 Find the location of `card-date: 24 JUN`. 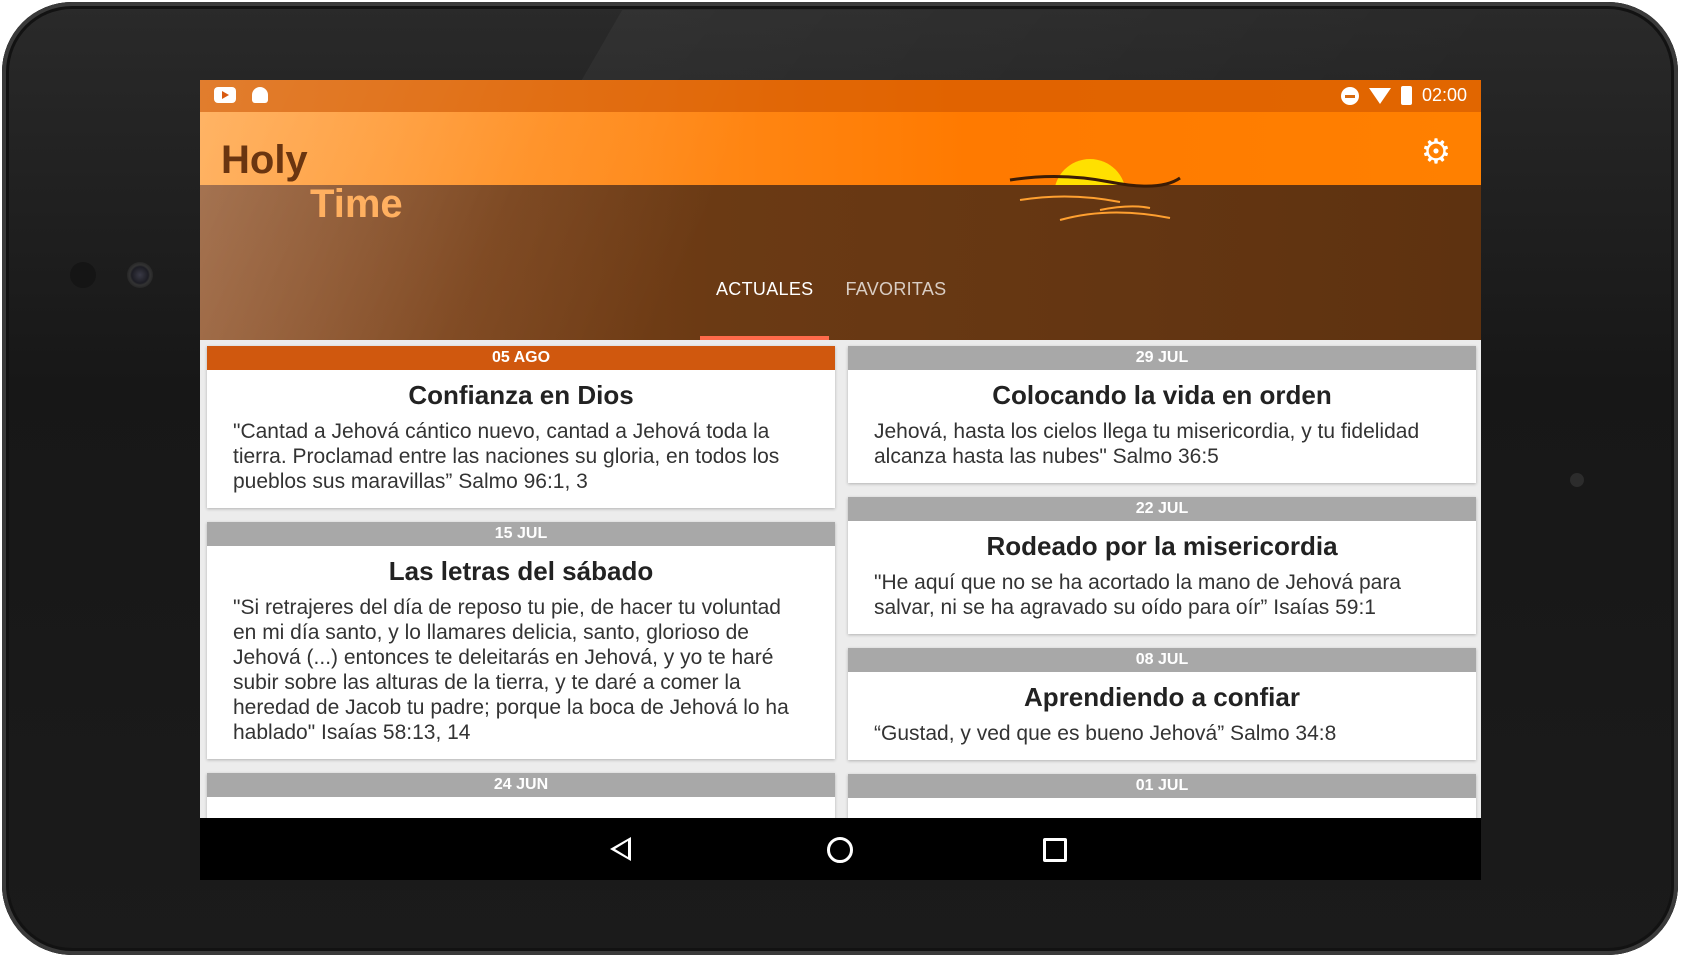

card-date: 24 JUN is located at coordinates (521, 785).